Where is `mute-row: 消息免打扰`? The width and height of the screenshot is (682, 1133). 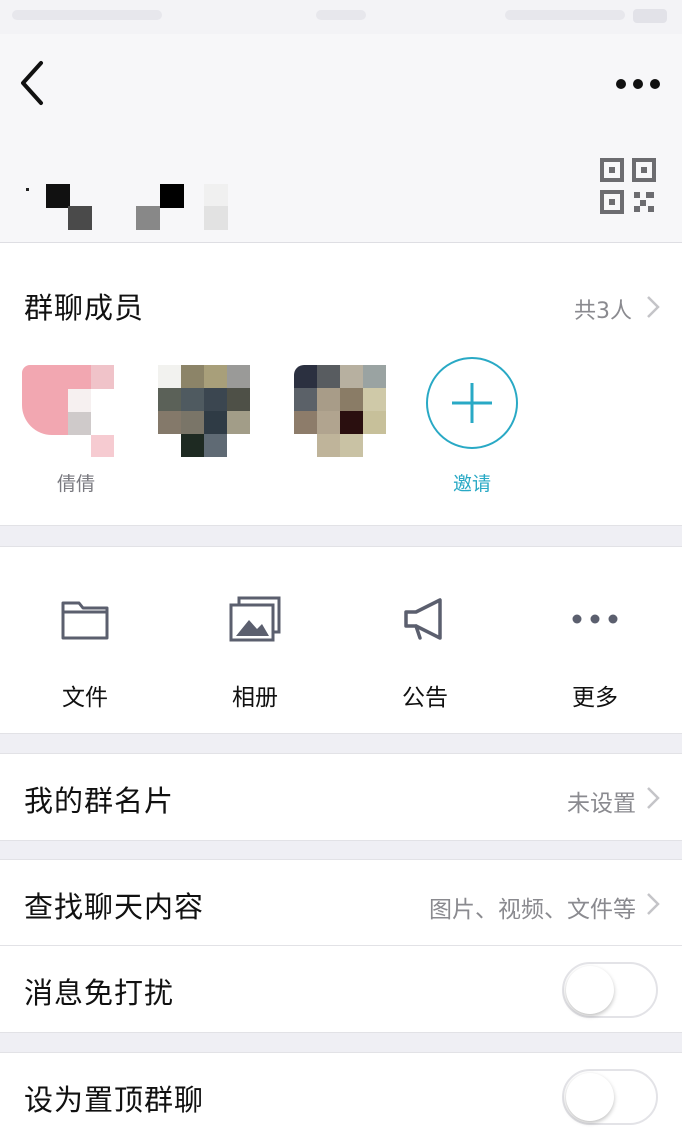
mute-row: 消息免打扰 is located at coordinates (341, 989).